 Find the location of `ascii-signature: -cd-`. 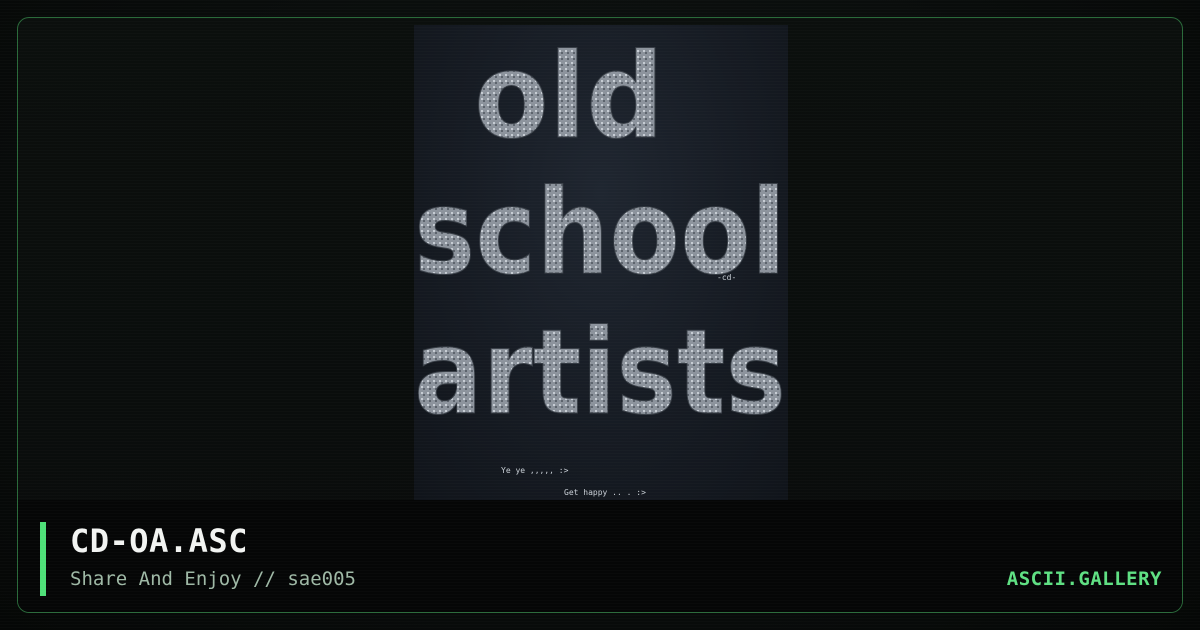

ascii-signature: -cd- is located at coordinates (726, 277).